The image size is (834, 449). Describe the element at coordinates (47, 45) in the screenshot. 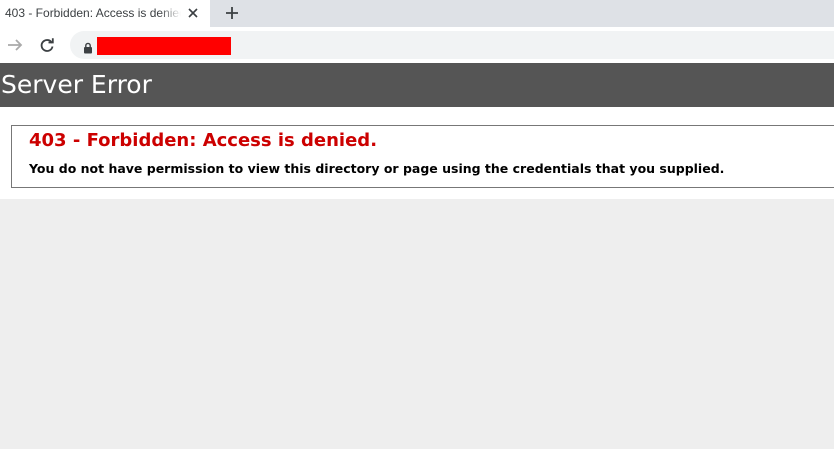

I see `reload-icon` at that location.